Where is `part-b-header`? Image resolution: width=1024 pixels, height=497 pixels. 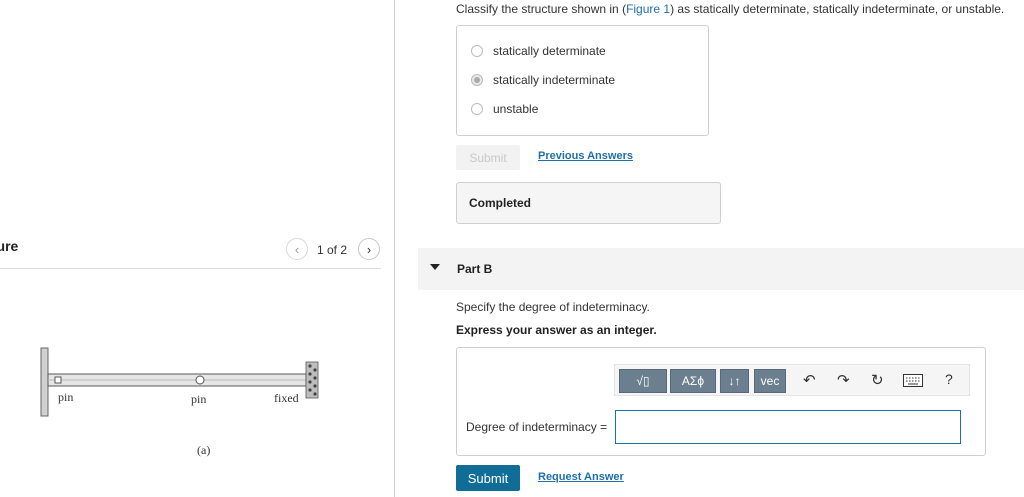 part-b-header is located at coordinates (721, 269).